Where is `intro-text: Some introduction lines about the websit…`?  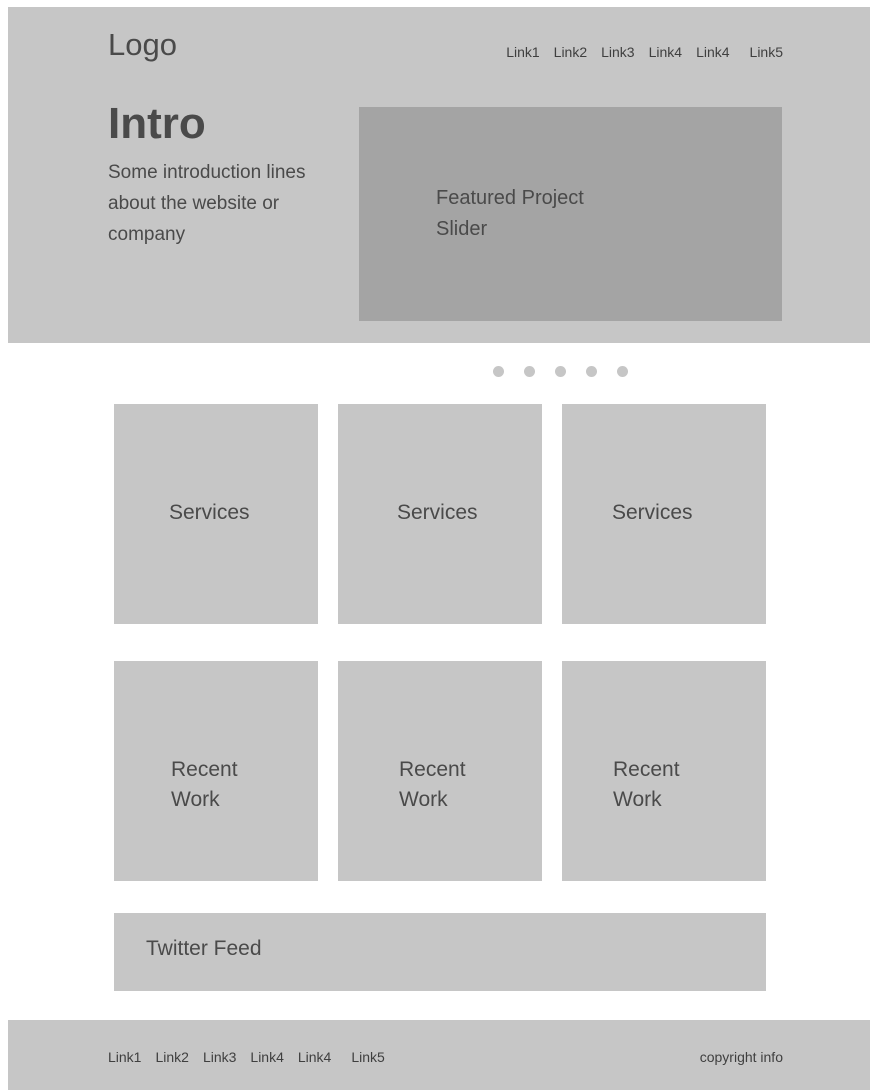
intro-text: Some introduction lines about the websit… is located at coordinates (207, 203).